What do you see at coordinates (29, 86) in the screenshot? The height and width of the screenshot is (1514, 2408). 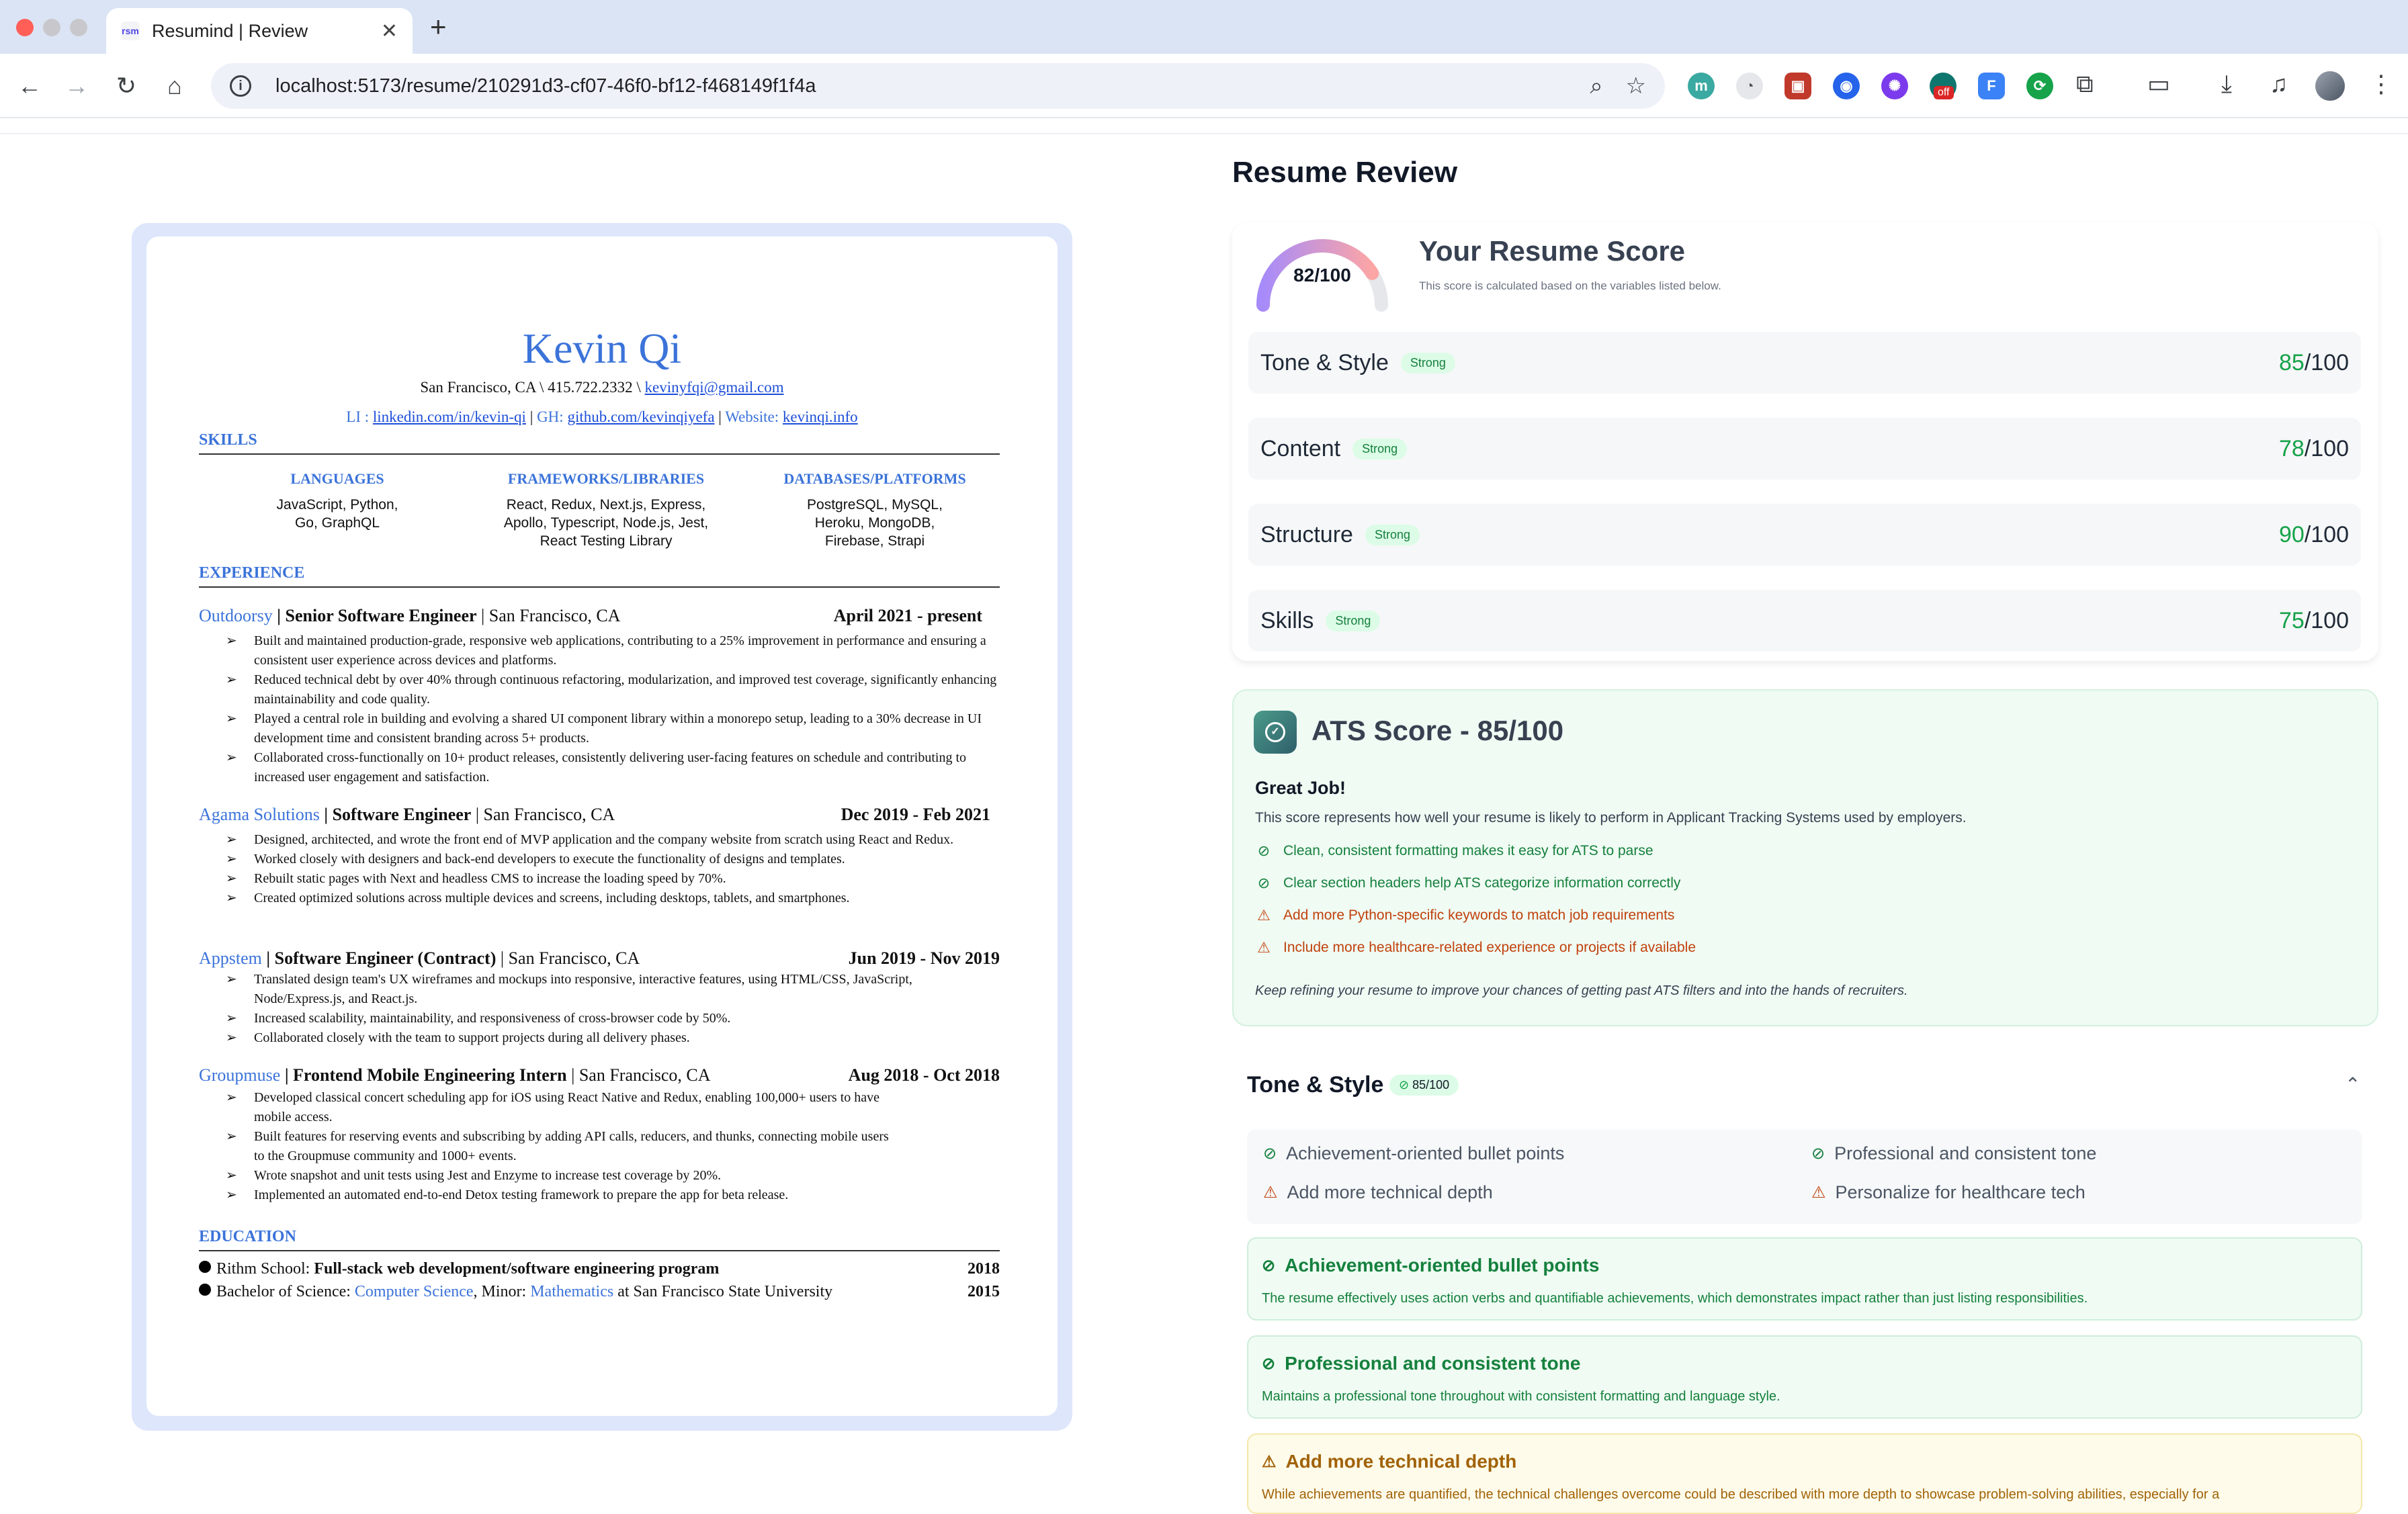 I see `back-icon: ←` at bounding box center [29, 86].